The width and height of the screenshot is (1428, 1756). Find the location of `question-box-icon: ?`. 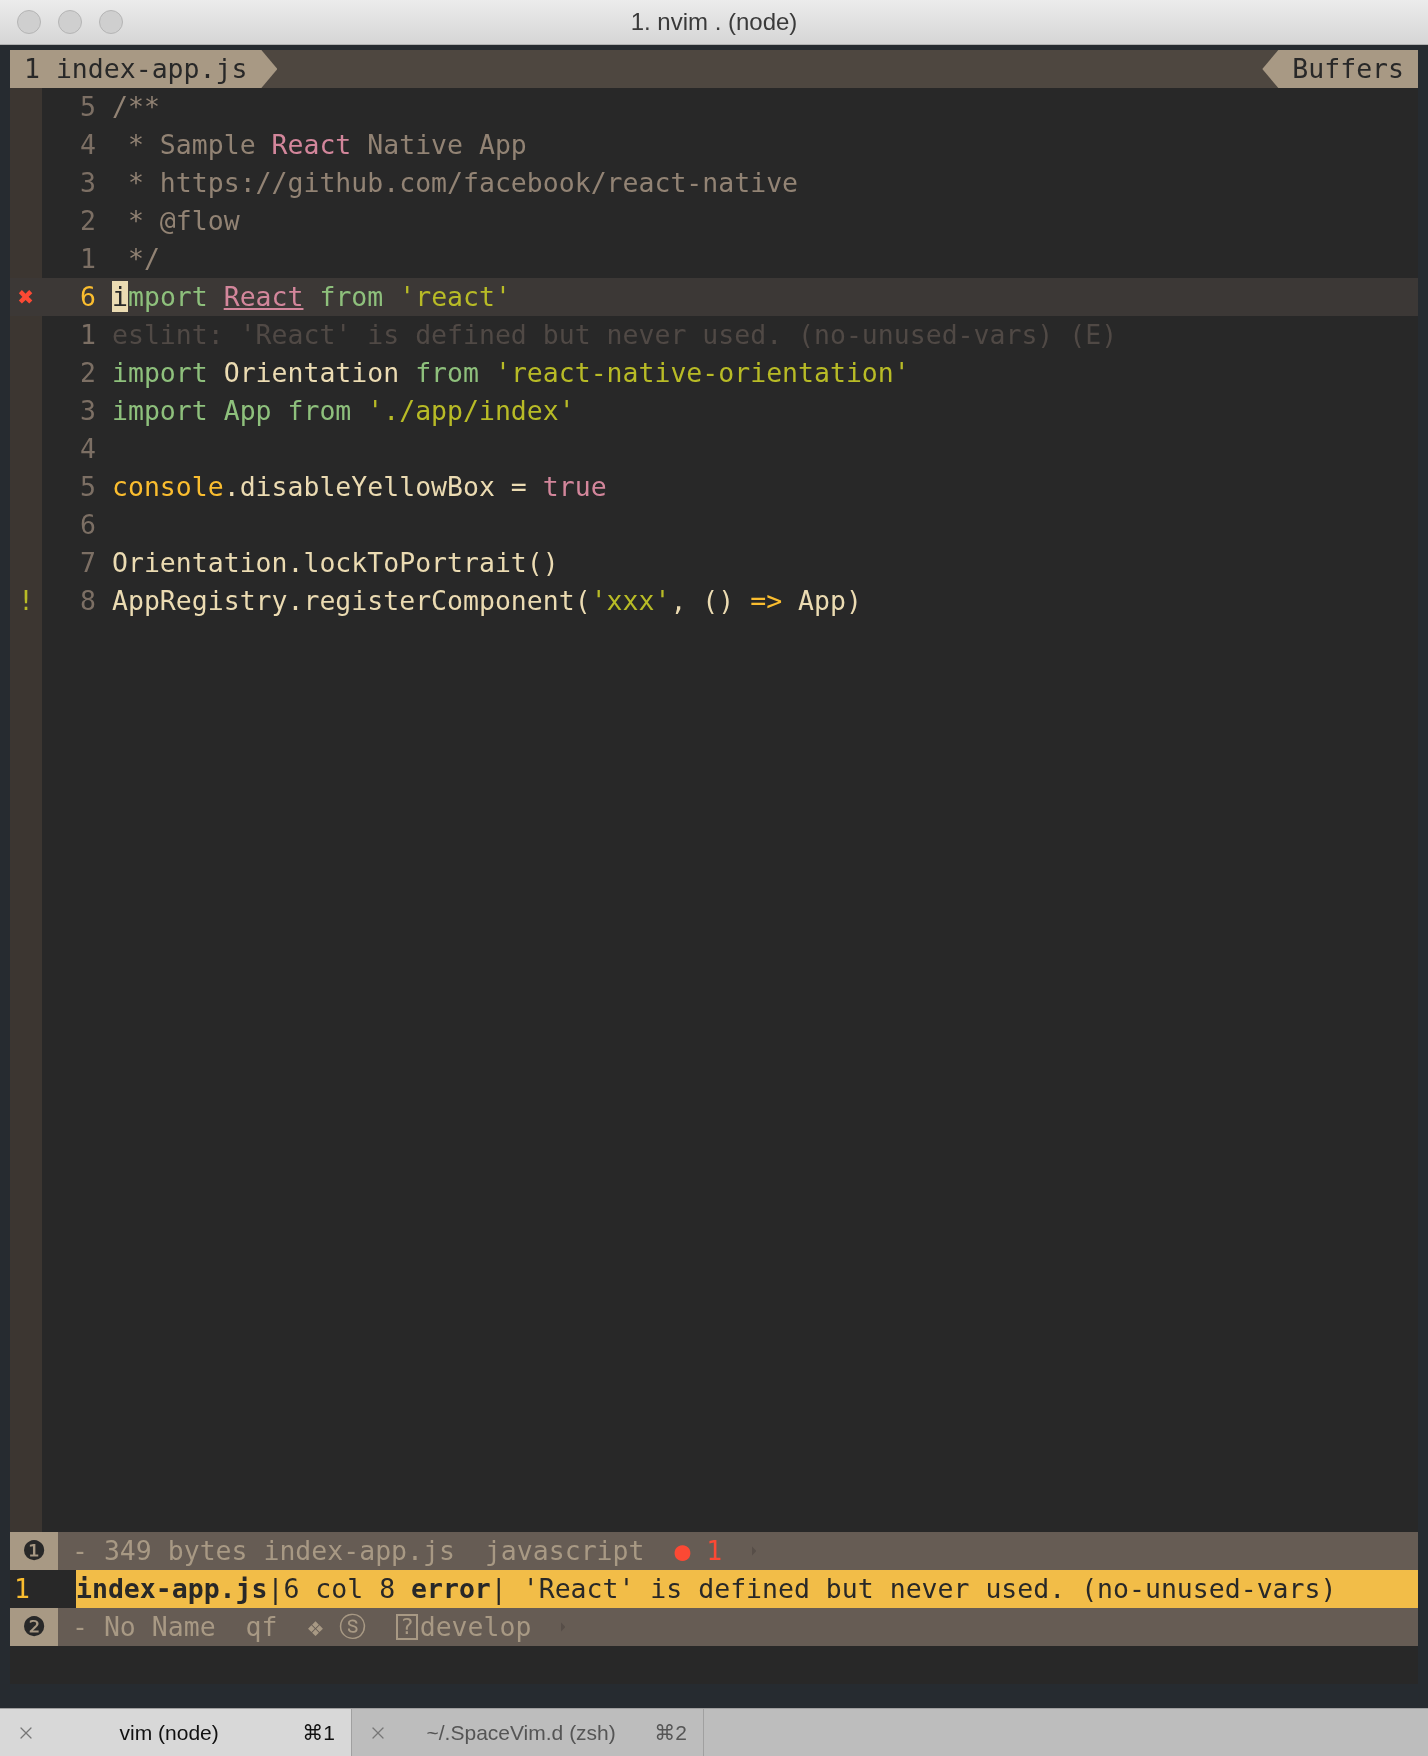

question-box-icon: ? is located at coordinates (407, 1627).